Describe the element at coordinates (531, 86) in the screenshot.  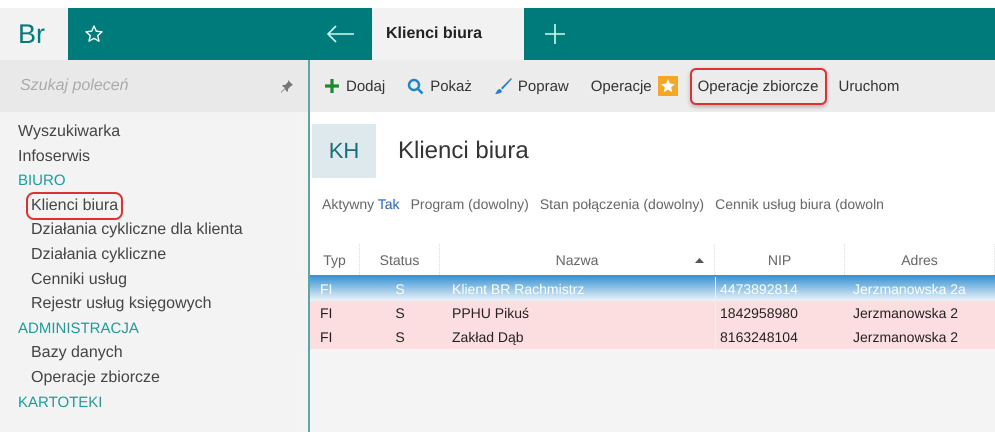
I see `toolbar-button: Popraw` at that location.